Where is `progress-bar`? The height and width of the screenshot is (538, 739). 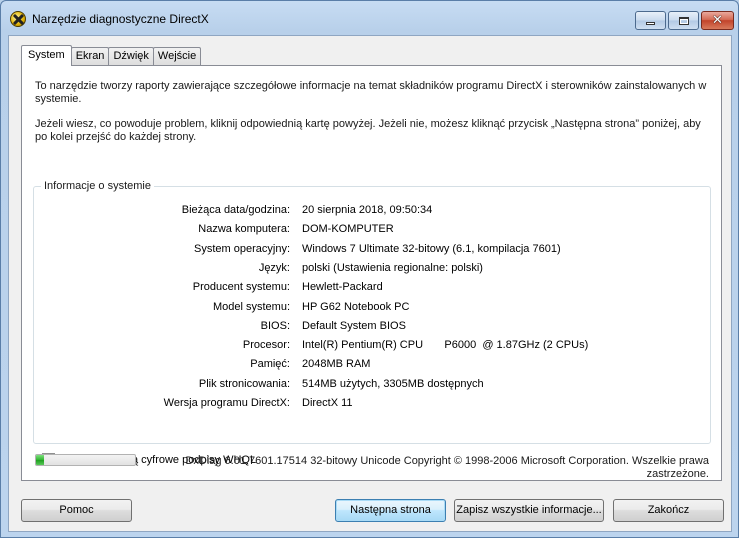
progress-bar is located at coordinates (85, 460).